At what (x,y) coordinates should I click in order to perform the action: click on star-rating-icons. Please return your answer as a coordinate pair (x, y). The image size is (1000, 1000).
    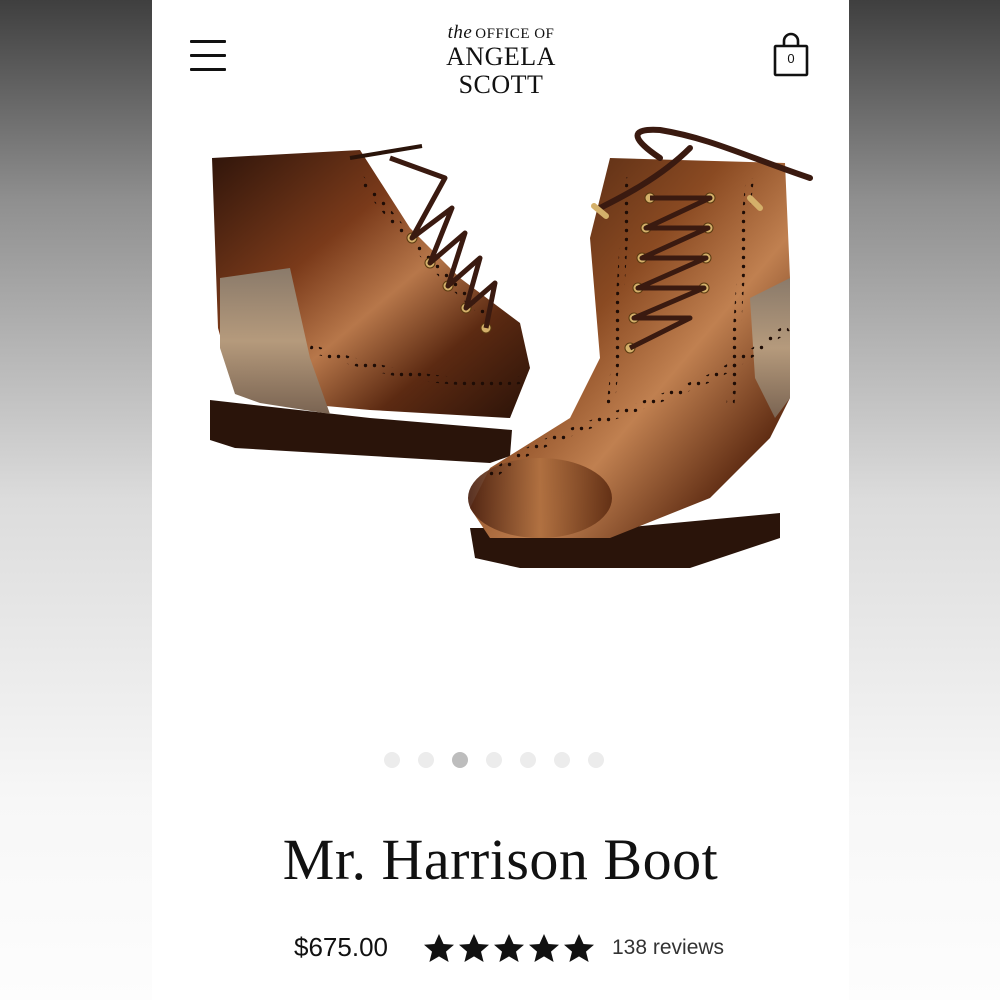
    Looking at the image, I should click on (509, 948).